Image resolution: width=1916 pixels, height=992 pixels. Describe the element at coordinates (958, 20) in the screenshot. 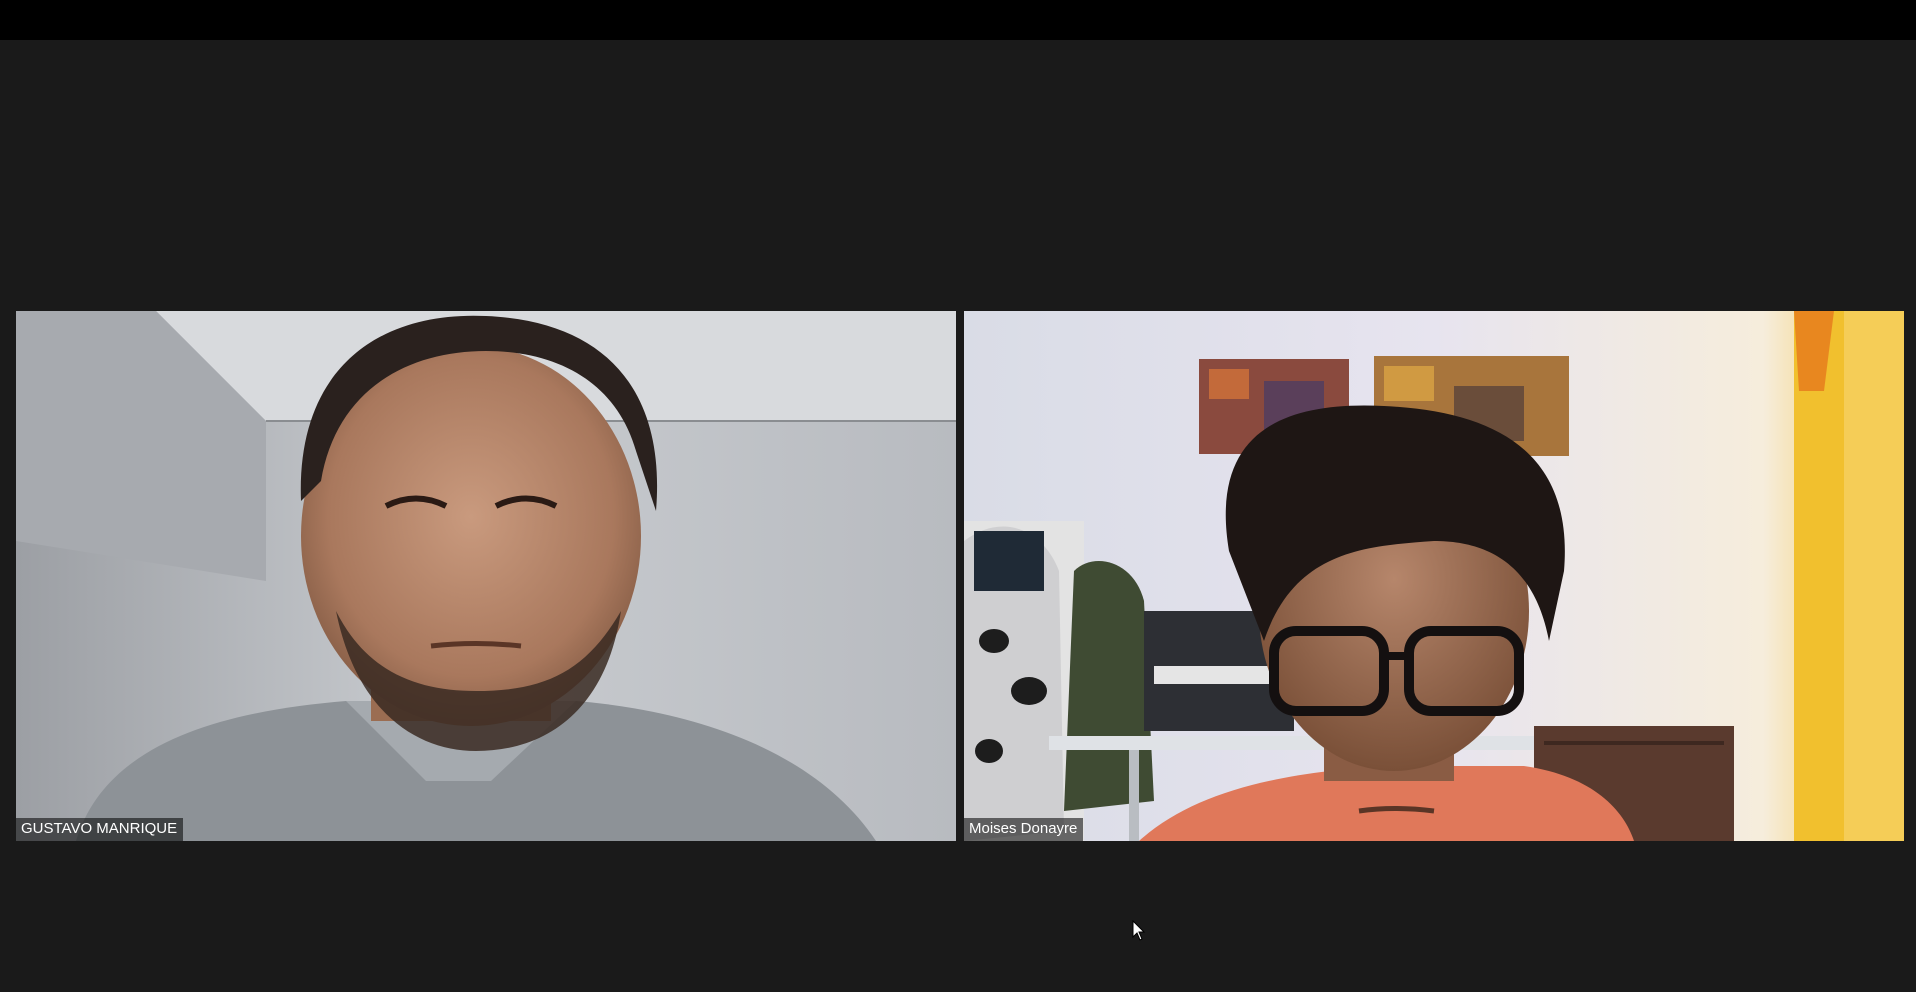

I see `window-top-bar` at that location.